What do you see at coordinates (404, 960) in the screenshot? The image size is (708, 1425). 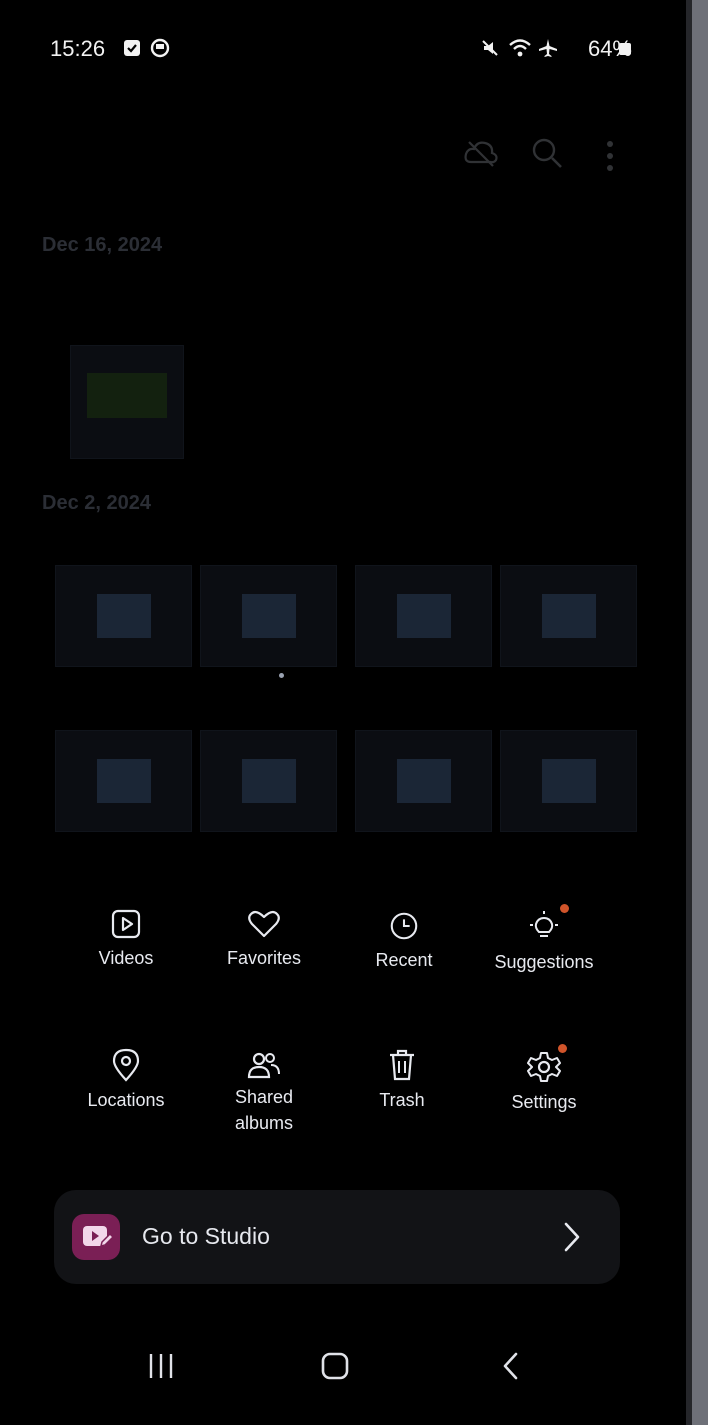 I see `menu-item-label: Recent` at bounding box center [404, 960].